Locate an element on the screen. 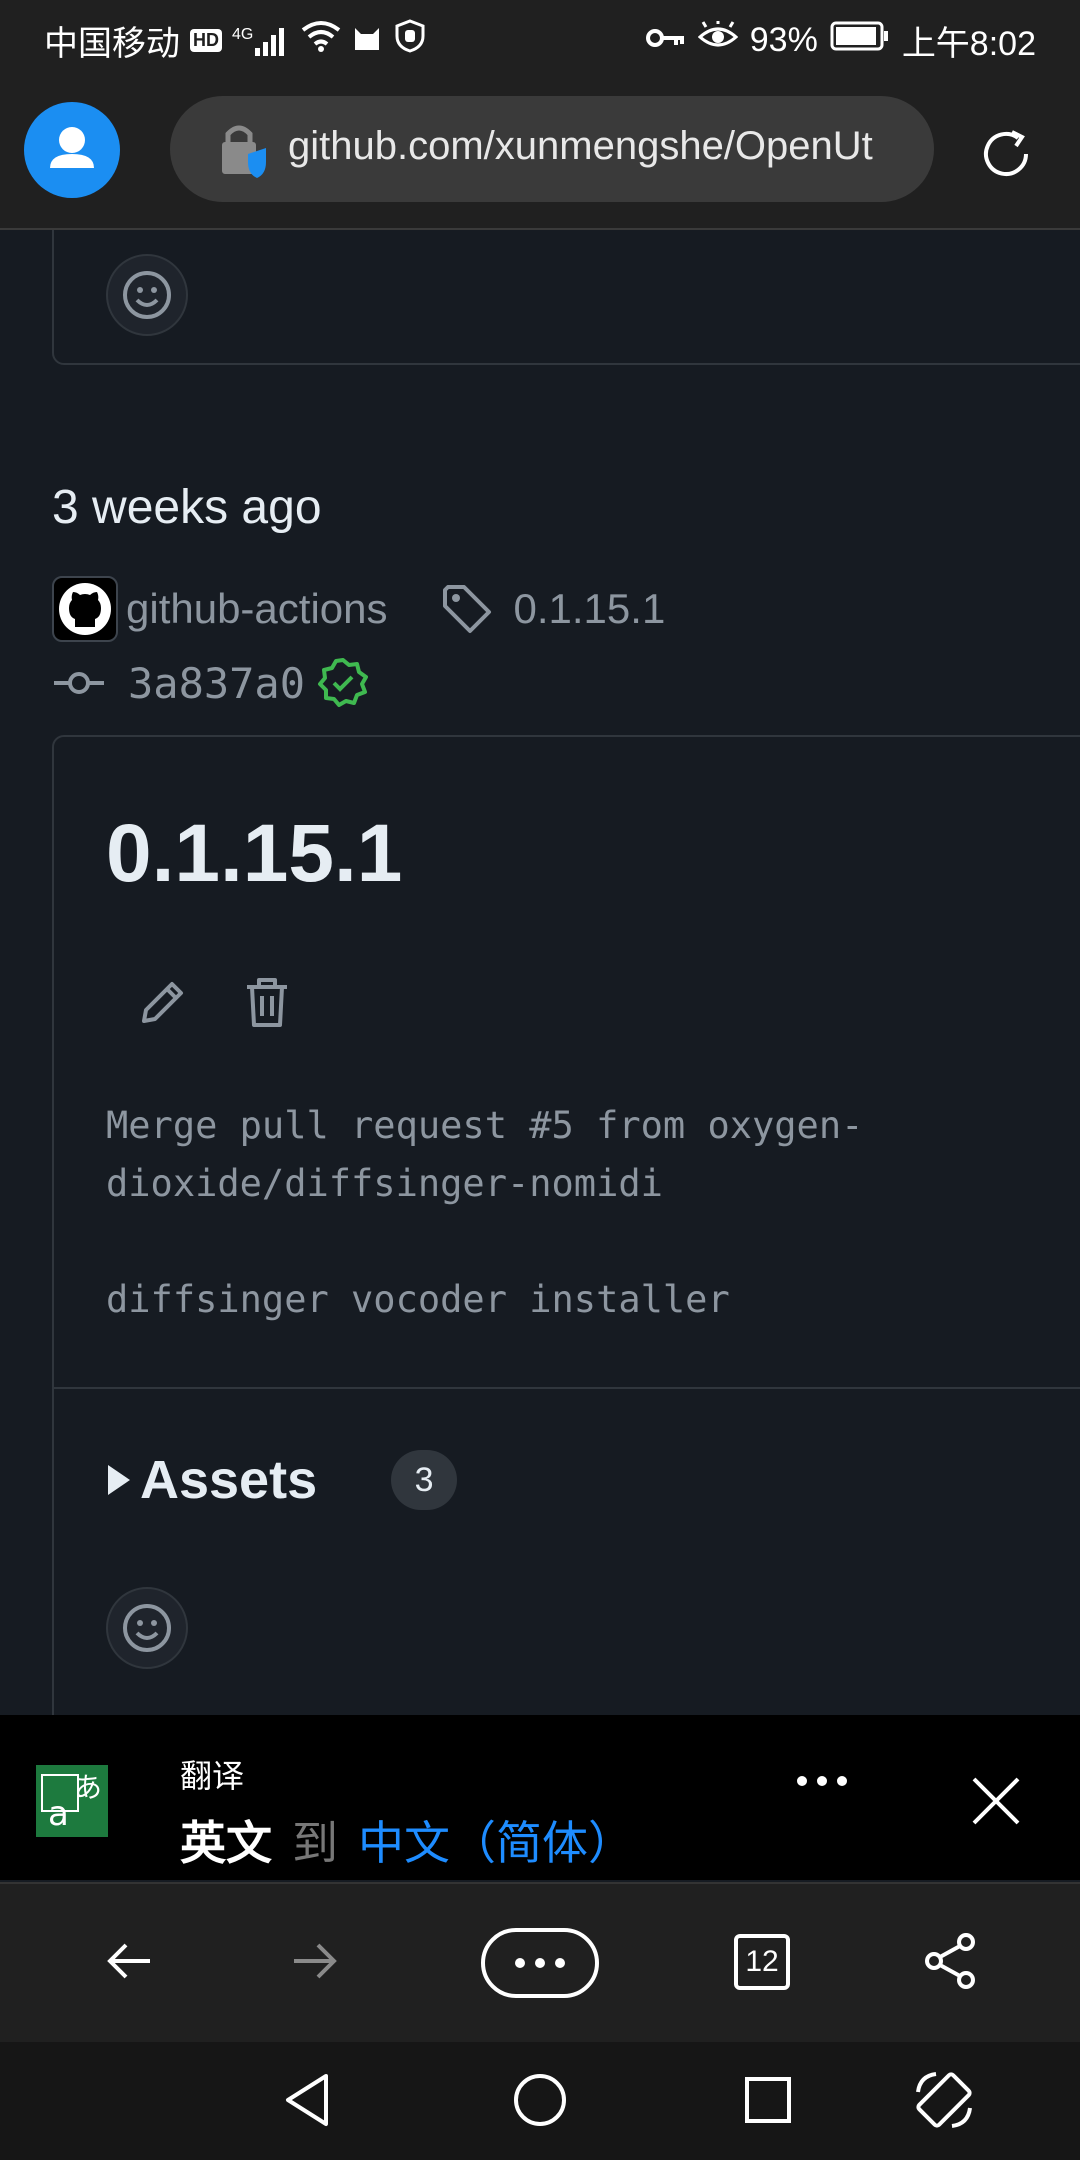 The height and width of the screenshot is (2160, 1080). trash-icon is located at coordinates (267, 1002).